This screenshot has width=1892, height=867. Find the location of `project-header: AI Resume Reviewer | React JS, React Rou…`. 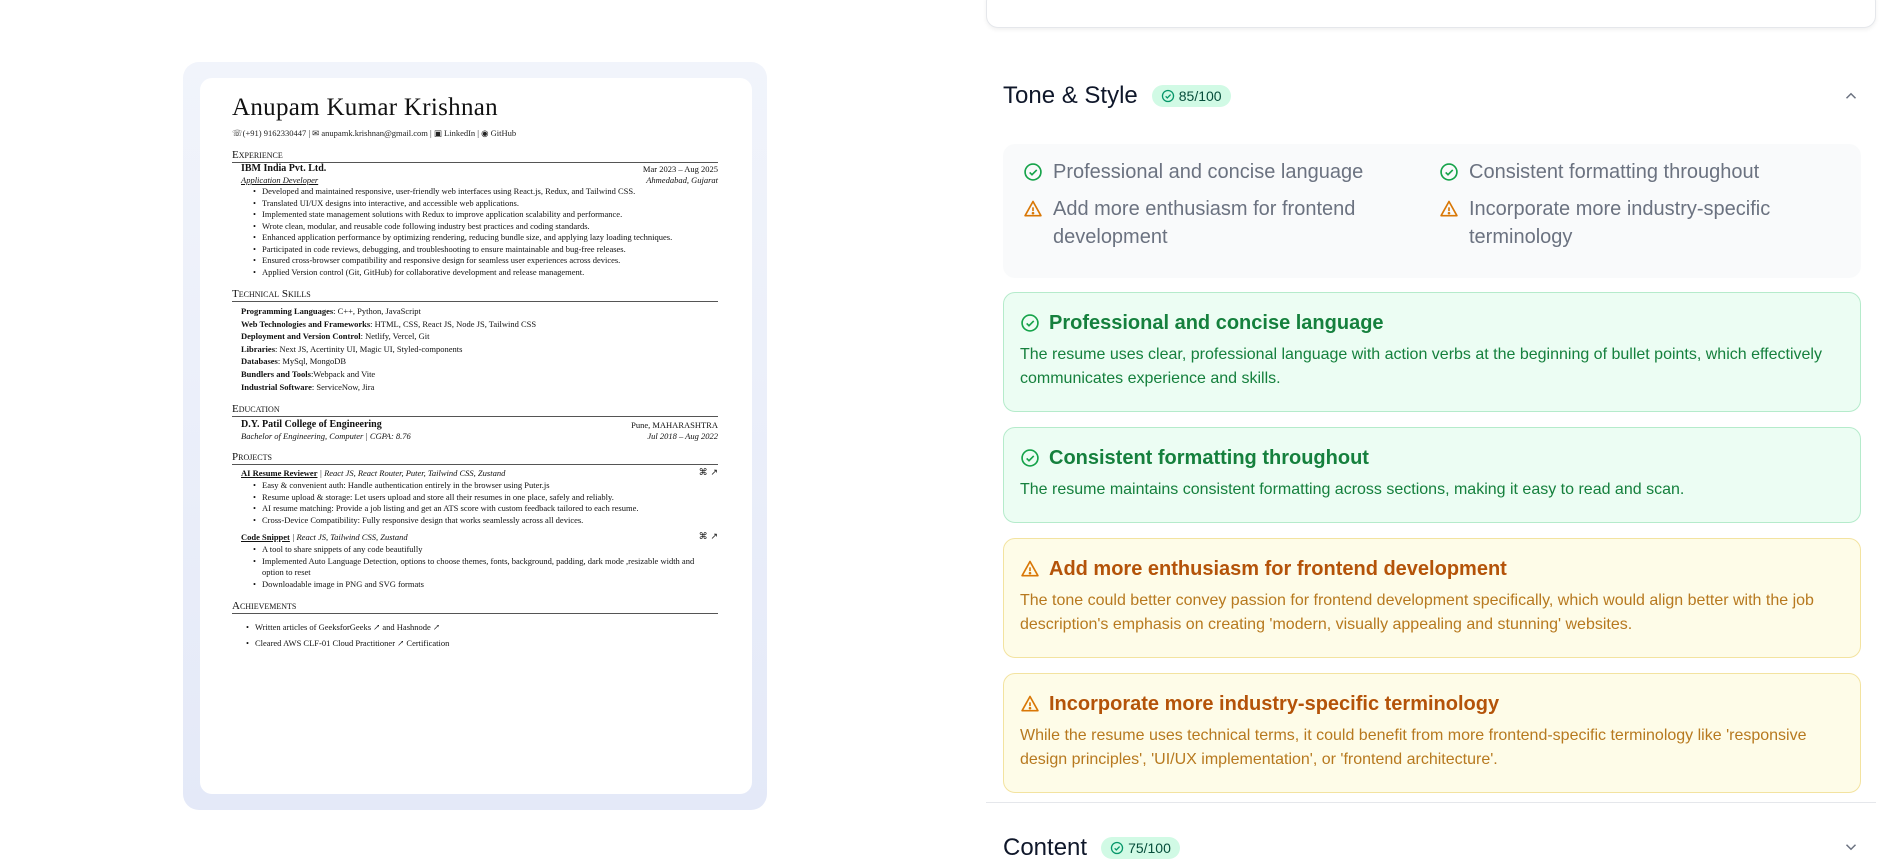

project-header: AI Resume Reviewer | React JS, React Rou… is located at coordinates (475, 473).